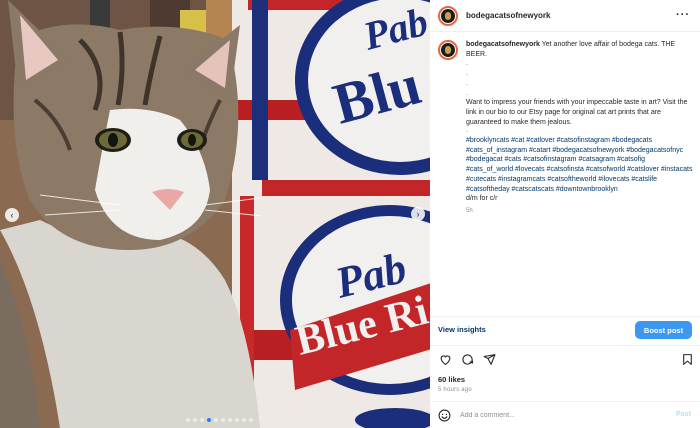 The width and height of the screenshot is (700, 428). I want to click on post-header: bodegacatsofnewyork ···, so click(565, 16).